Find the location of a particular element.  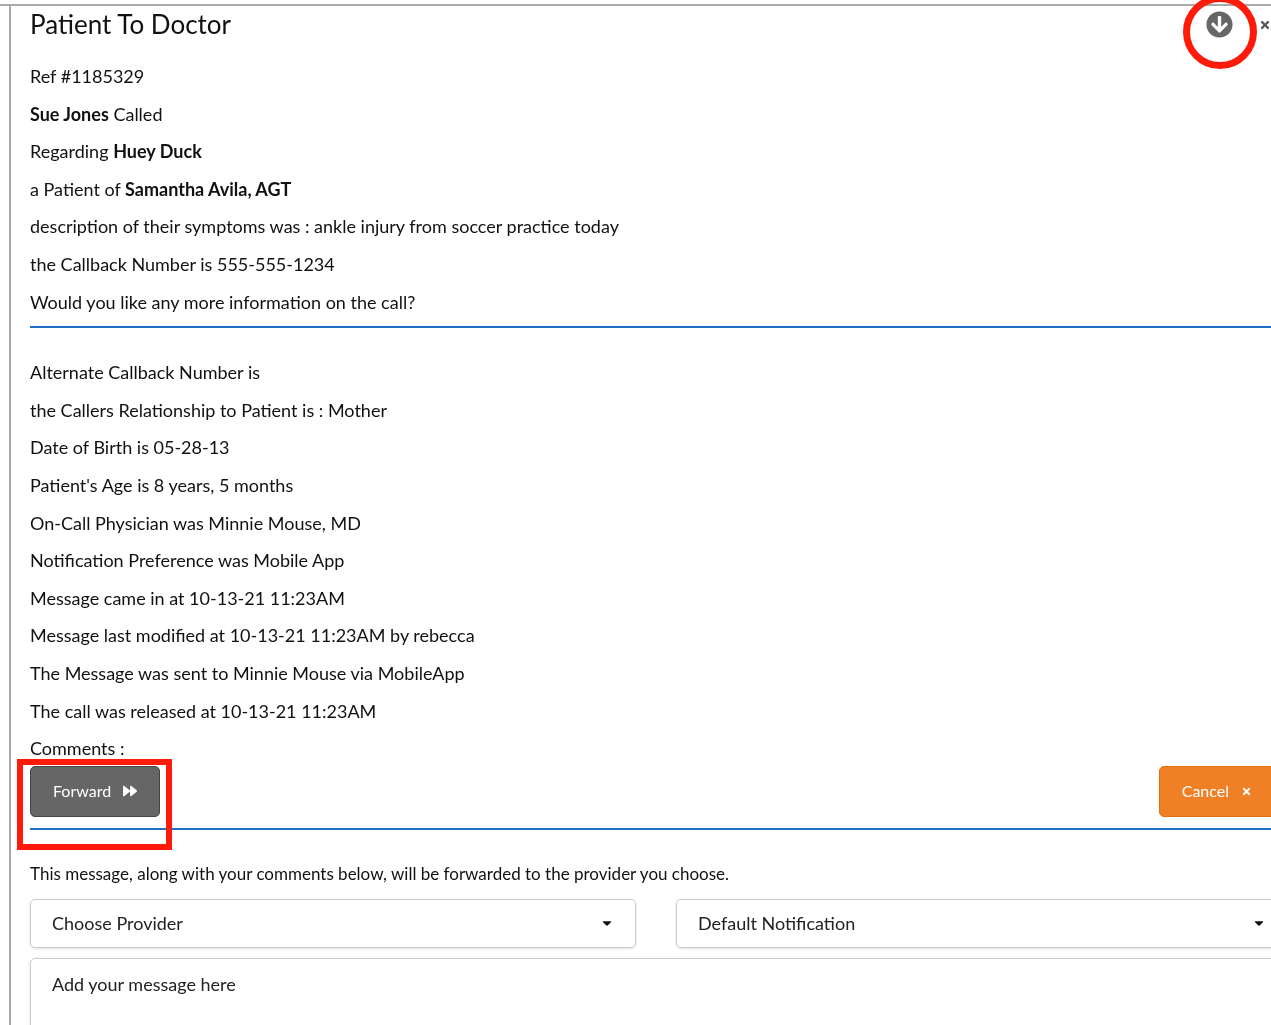

detail-text: Comments : is located at coordinates (77, 749).